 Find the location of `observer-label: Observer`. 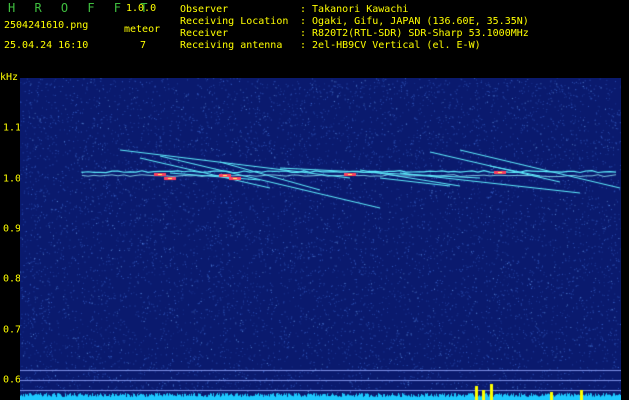

observer-label: Observer is located at coordinates (204, 9).